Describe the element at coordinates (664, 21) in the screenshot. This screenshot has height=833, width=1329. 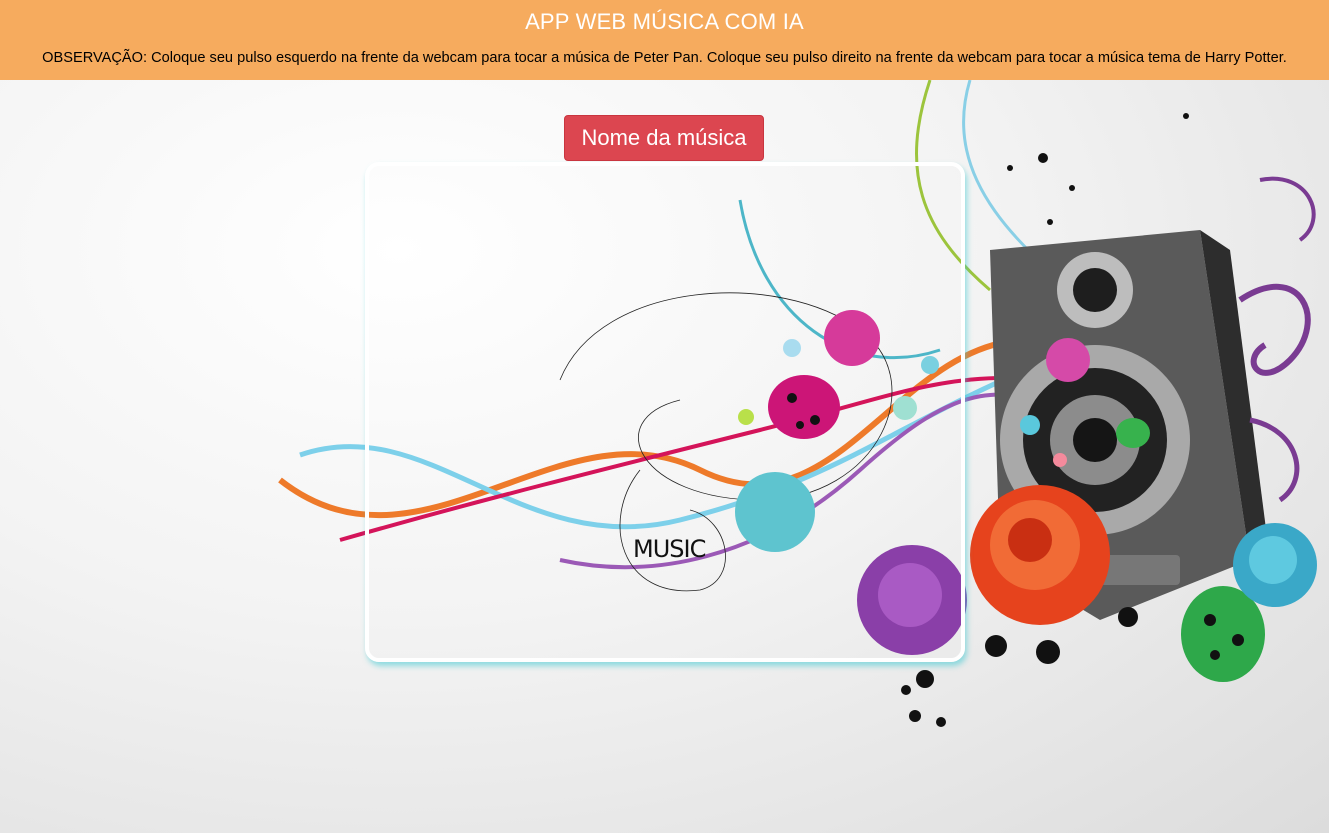
I see `app-title: APP WEB MÚSICA COM IA` at that location.